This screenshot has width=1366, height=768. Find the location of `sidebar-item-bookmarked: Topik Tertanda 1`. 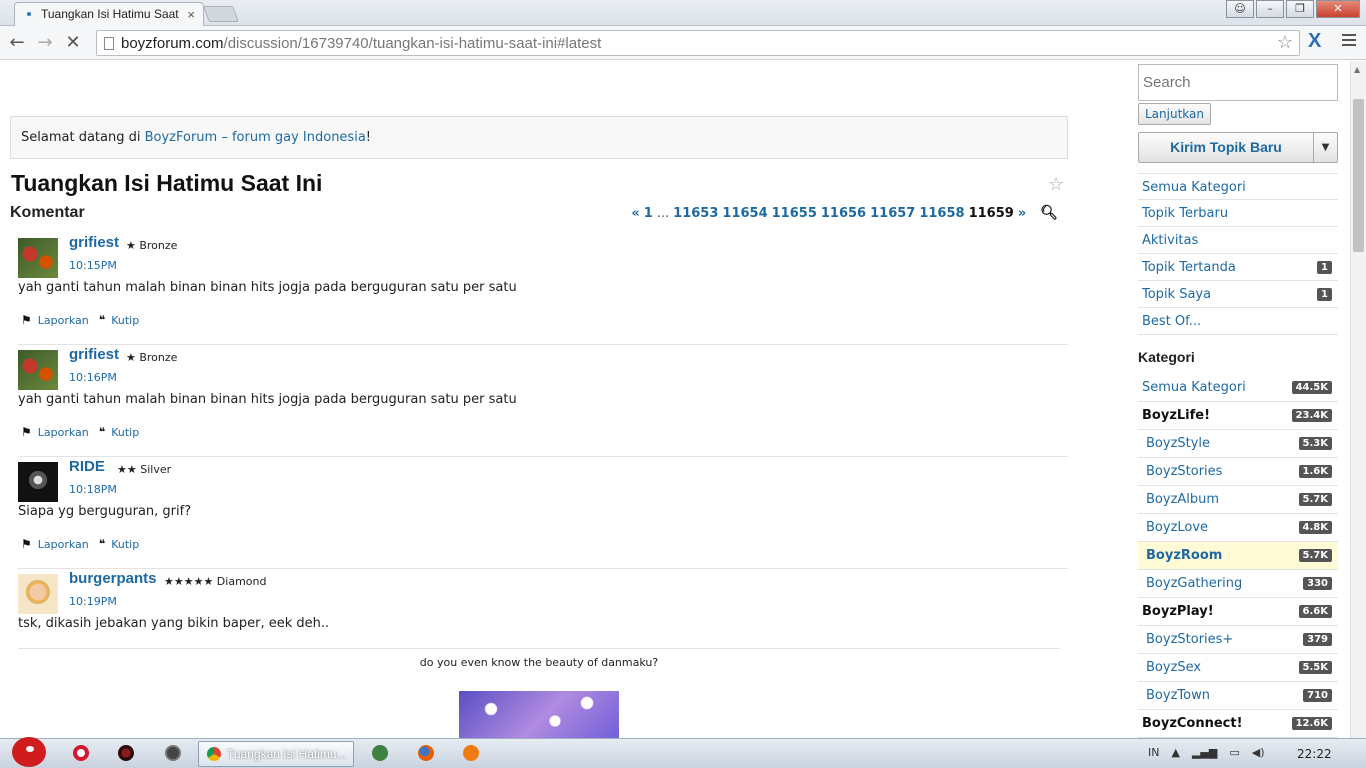

sidebar-item-bookmarked: Topik Tertanda 1 is located at coordinates (1238, 267).